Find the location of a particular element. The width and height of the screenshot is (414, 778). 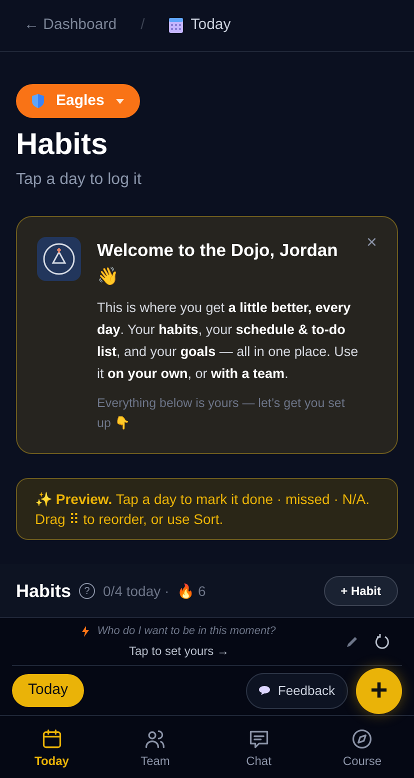

welcome-note: Everything below is yours — let’s get you set up 👇 is located at coordinates (221, 413).